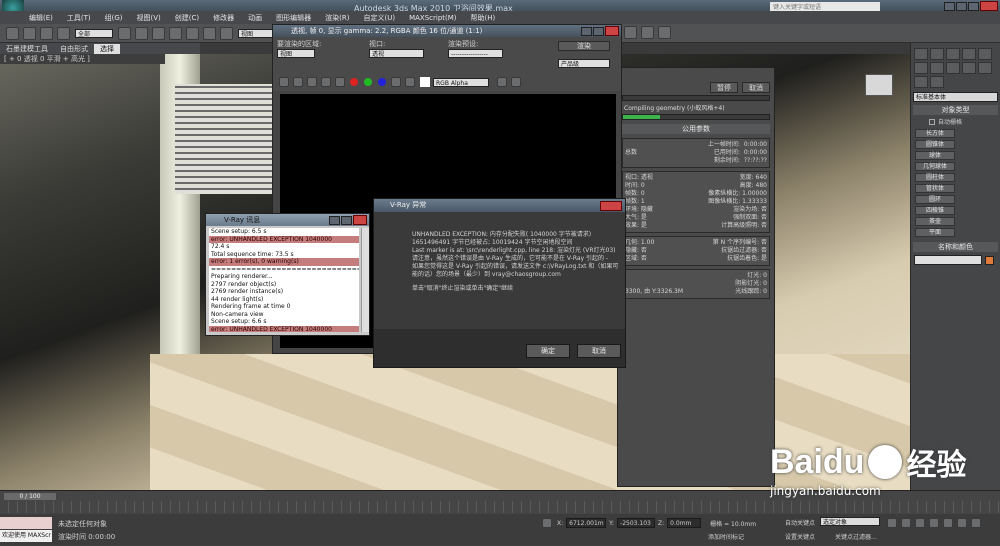  What do you see at coordinates (989, 6) in the screenshot?
I see `close-button` at bounding box center [989, 6].